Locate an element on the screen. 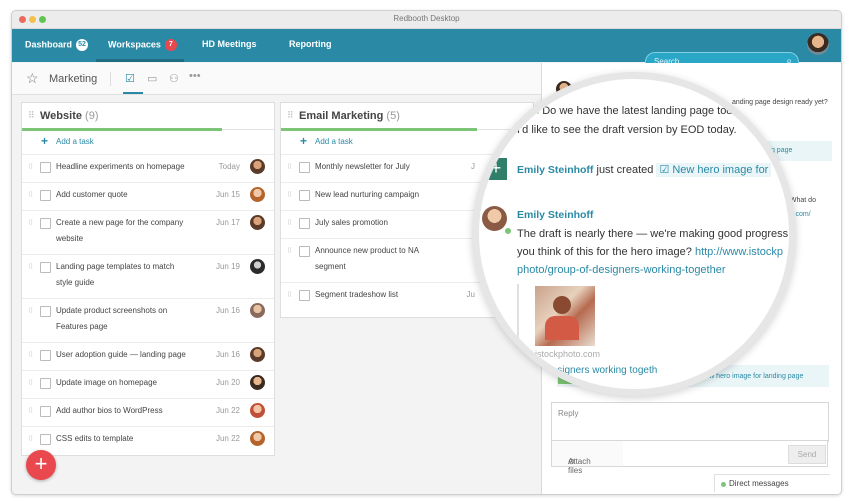 Image resolution: width=850 pixels, height=501 pixels. more-icon: ••• is located at coordinates (195, 76).